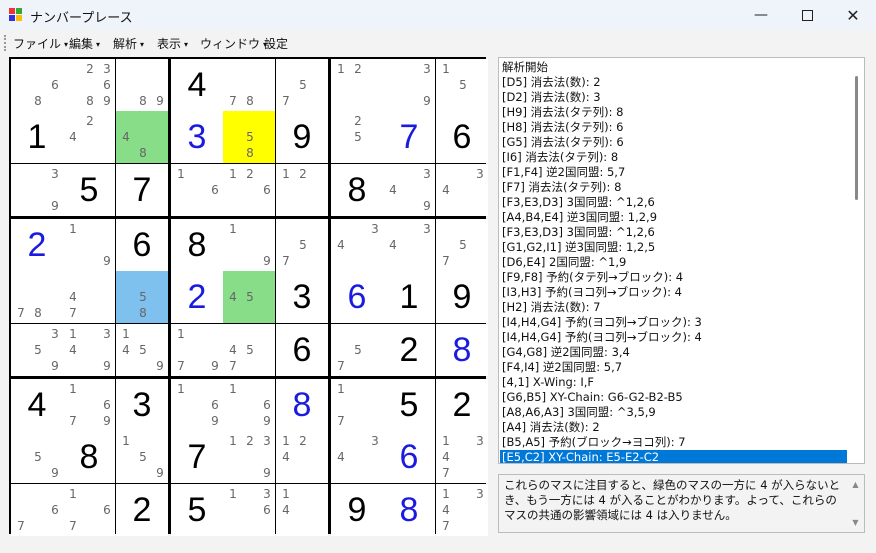 The width and height of the screenshot is (876, 553). Describe the element at coordinates (357, 85) in the screenshot. I see `board-cell: 12` at that location.